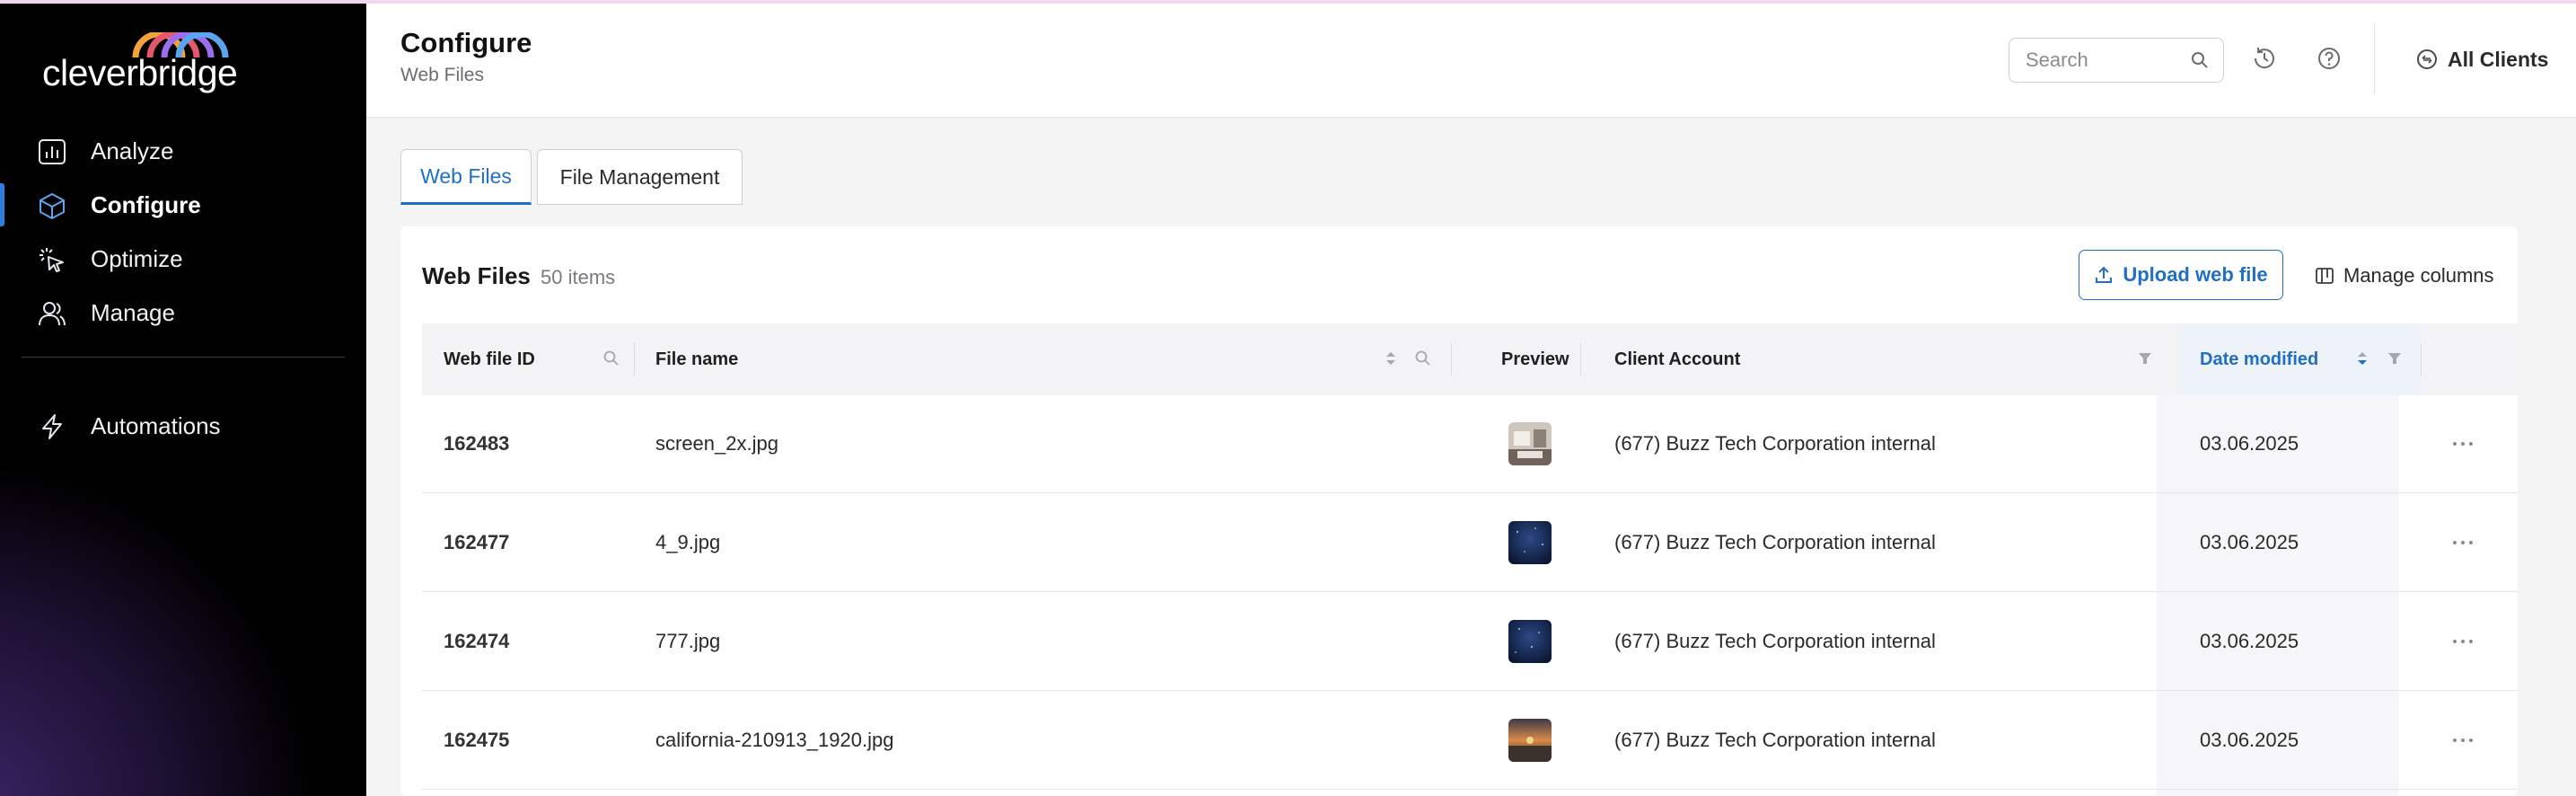  I want to click on chart-icon, so click(52, 151).